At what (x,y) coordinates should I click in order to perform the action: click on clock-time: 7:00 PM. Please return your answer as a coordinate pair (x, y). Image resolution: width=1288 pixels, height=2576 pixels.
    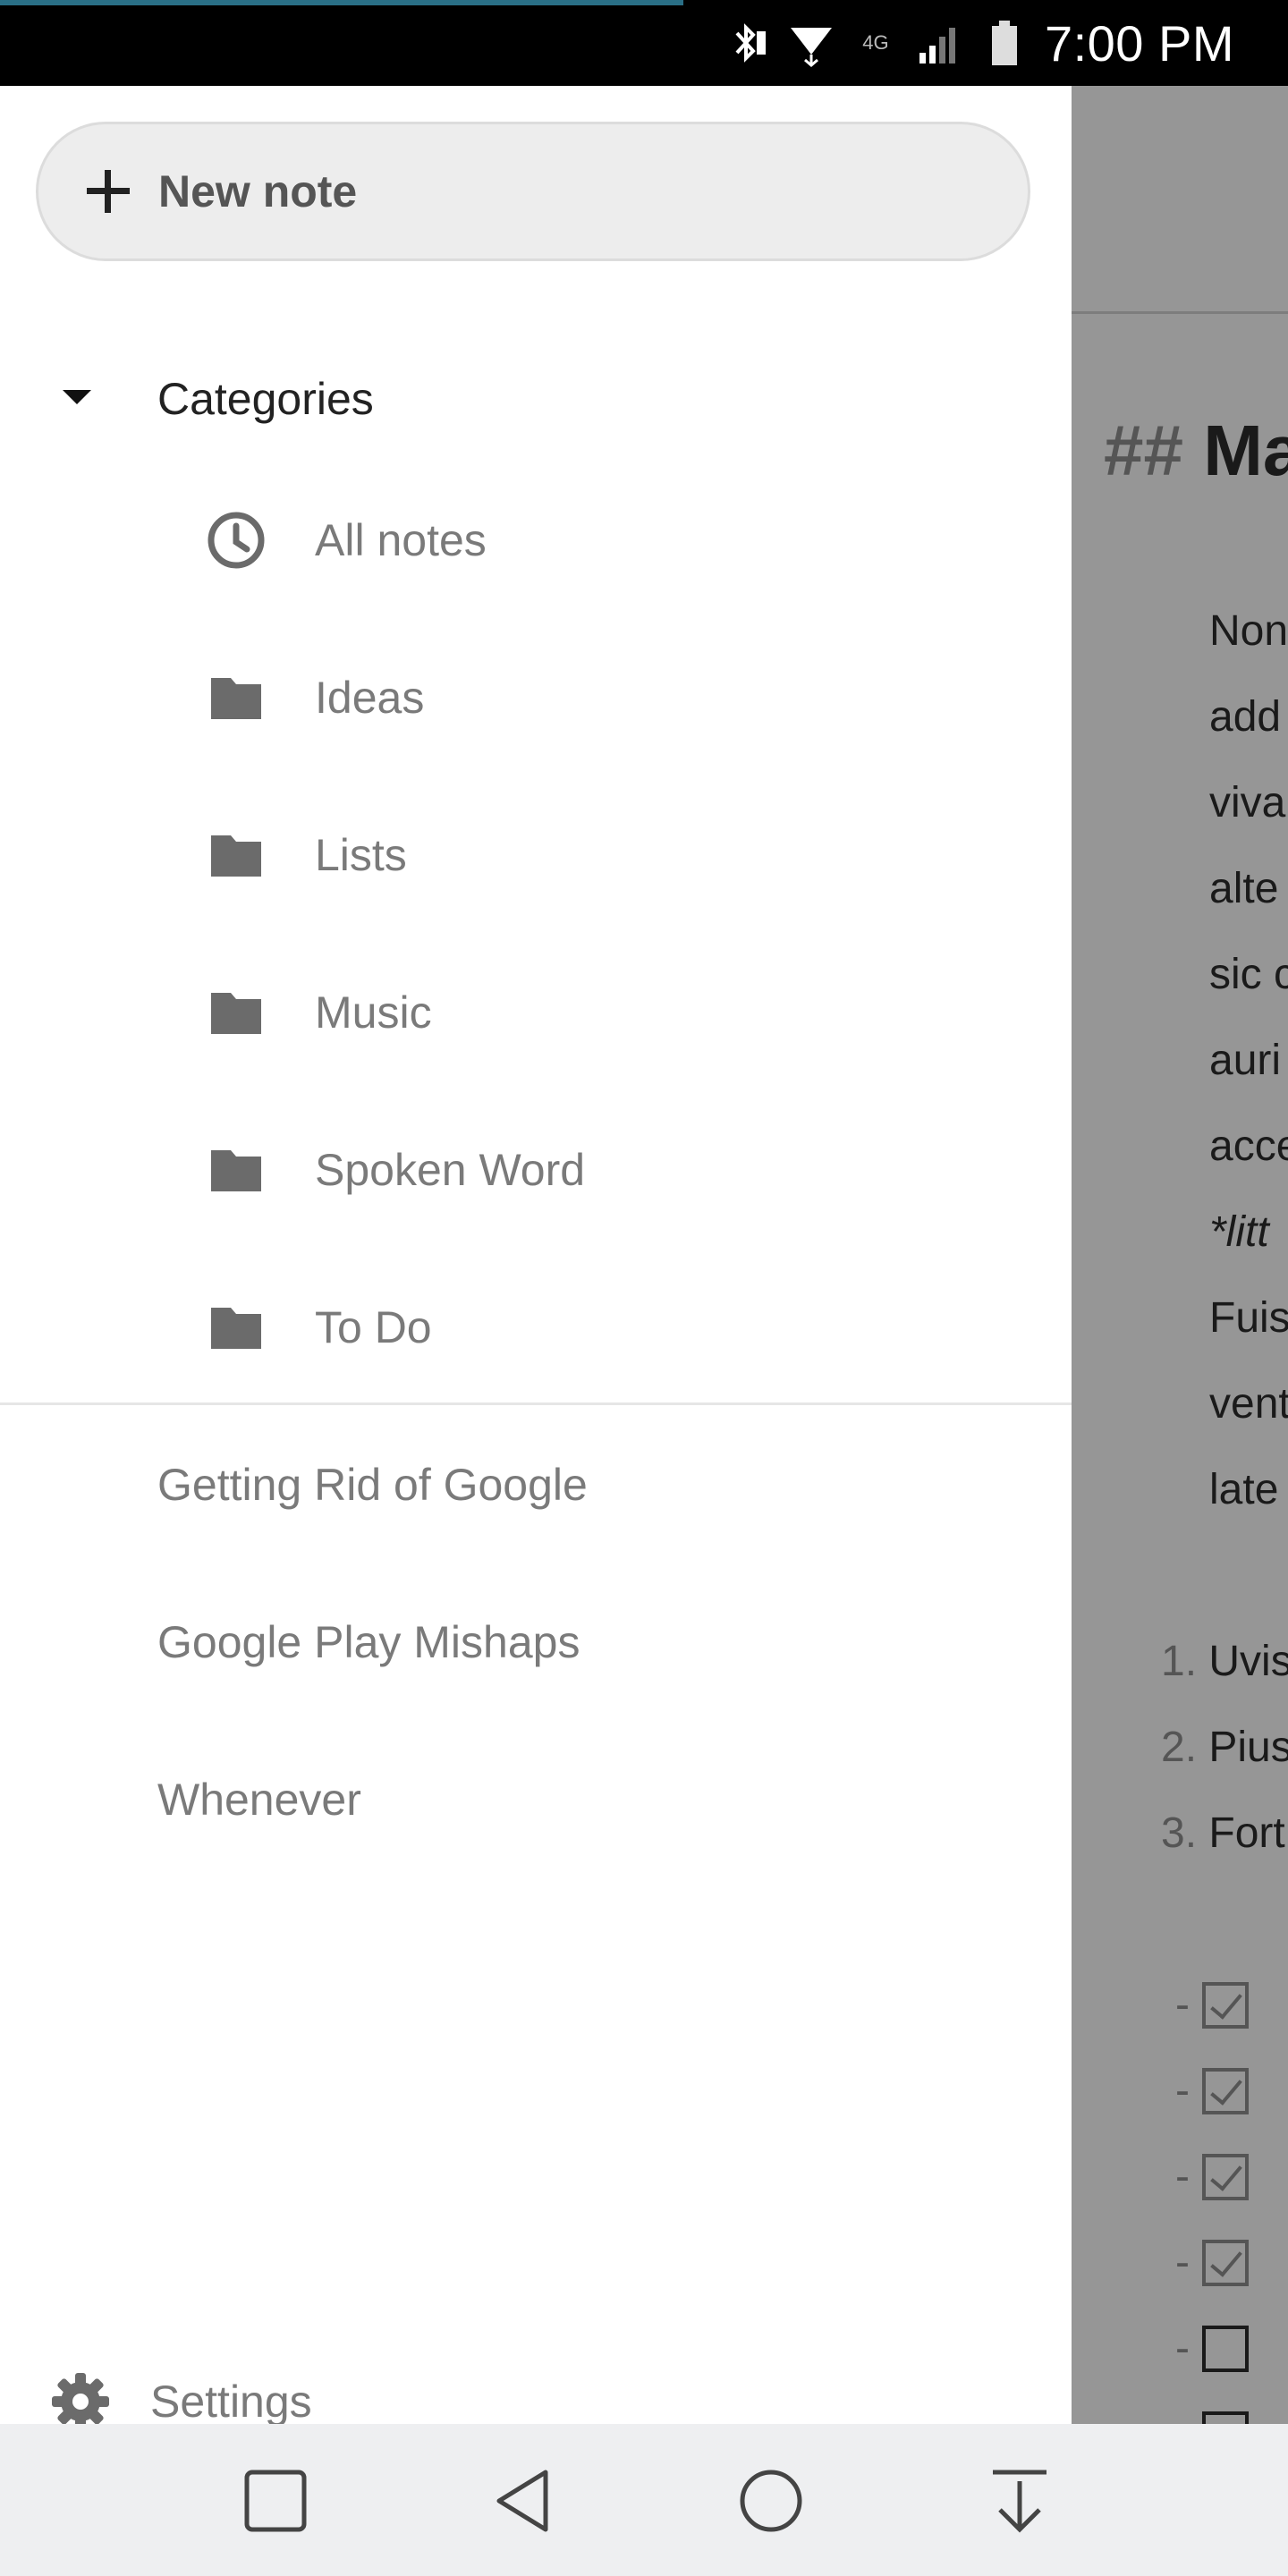
    Looking at the image, I should click on (1139, 43).